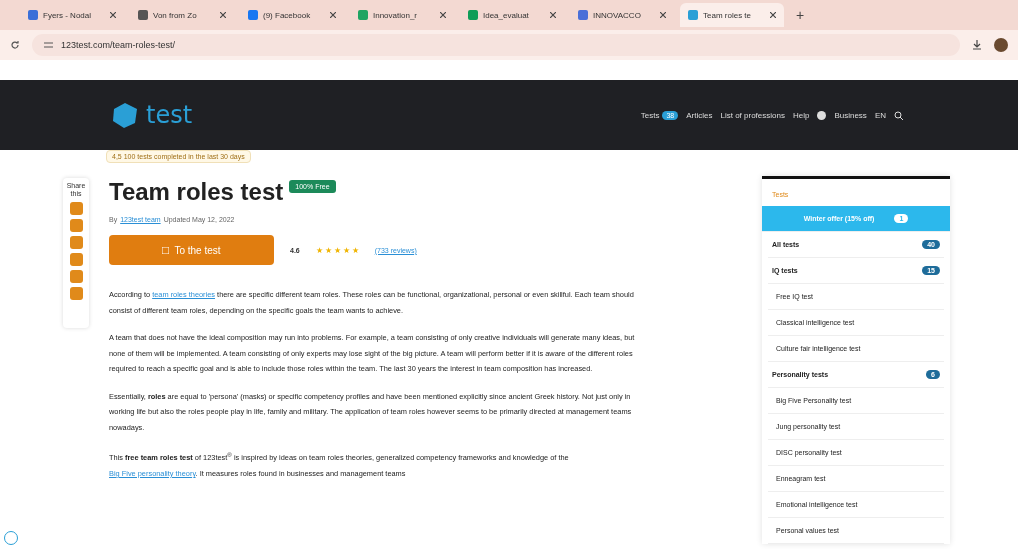 The width and height of the screenshot is (1018, 549). What do you see at coordinates (898, 115) in the screenshot?
I see `search-icon` at bounding box center [898, 115].